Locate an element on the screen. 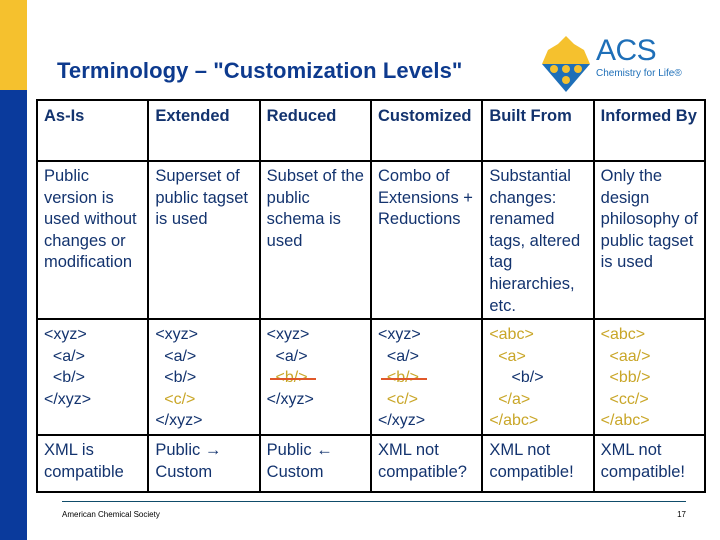 The width and height of the screenshot is (720, 540). sidebar-accent-yellow is located at coordinates (13, 45).